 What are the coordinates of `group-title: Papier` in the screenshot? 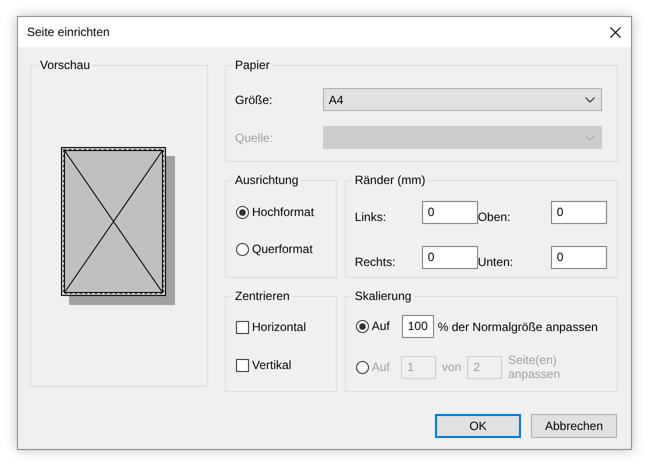 It's located at (252, 65).